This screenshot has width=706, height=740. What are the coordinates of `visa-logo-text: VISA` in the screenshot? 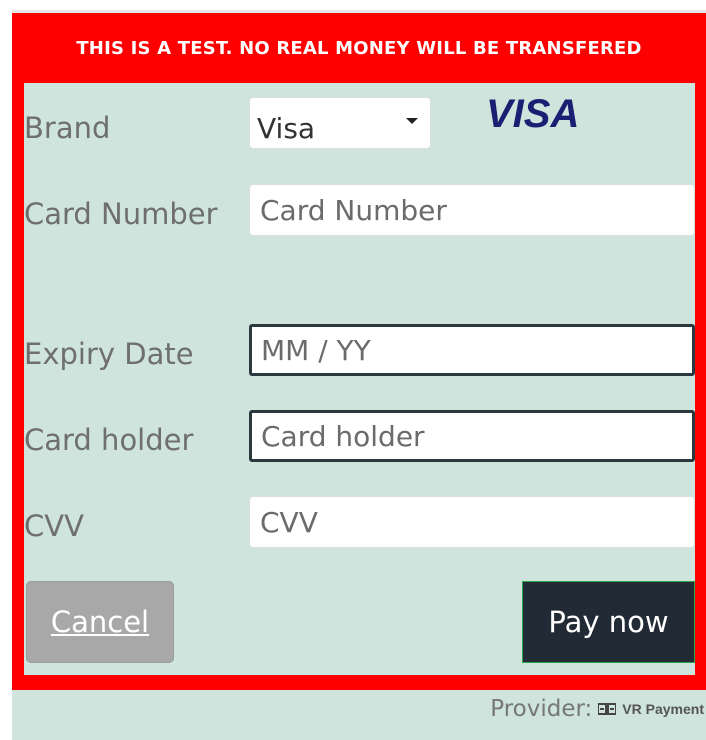 It's located at (532, 113).